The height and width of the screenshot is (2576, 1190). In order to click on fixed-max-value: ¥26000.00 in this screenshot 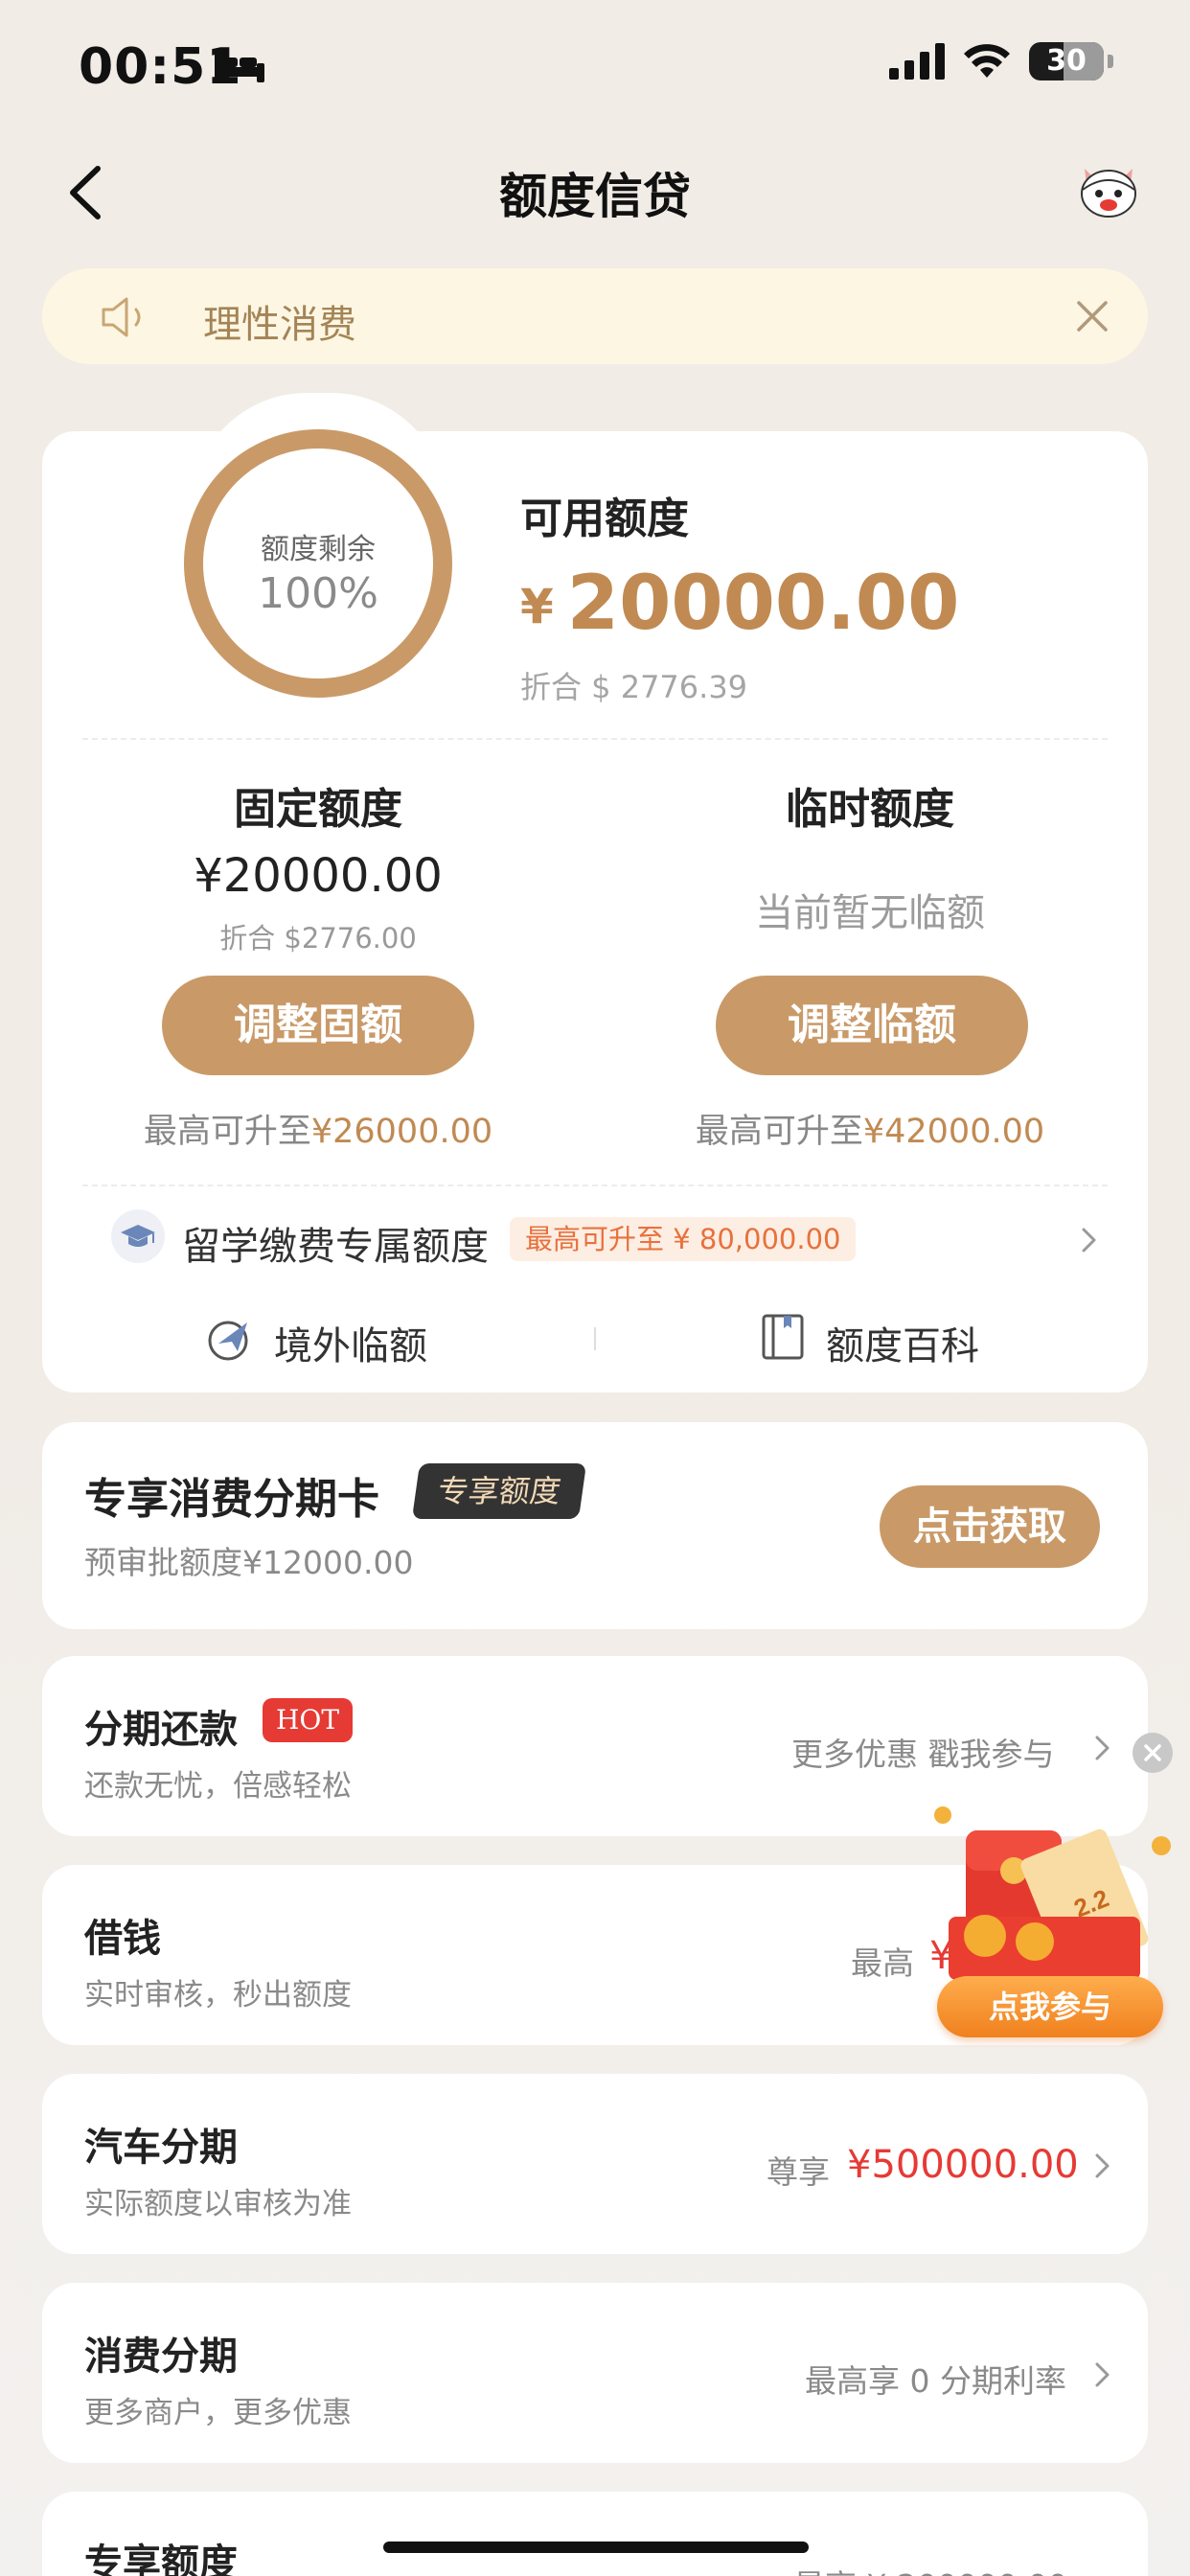, I will do `click(402, 1132)`.